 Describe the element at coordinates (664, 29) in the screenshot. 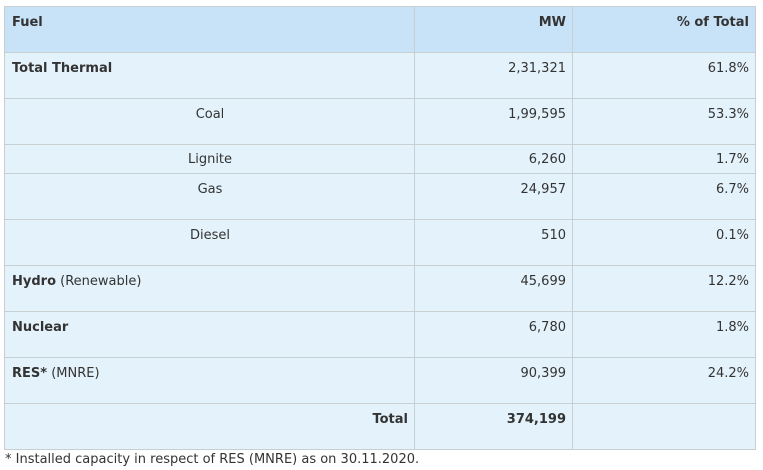

I see `header-percent: % of Total` at that location.